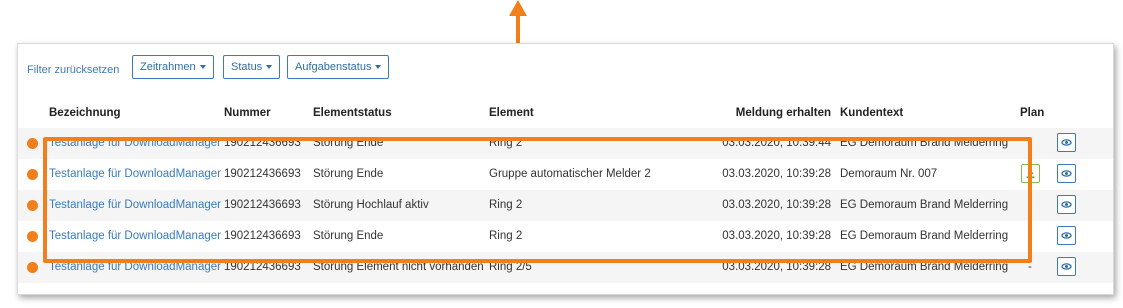 This screenshot has height=308, width=1123. I want to click on col-header-elementstatus: Elementstatus, so click(352, 113).